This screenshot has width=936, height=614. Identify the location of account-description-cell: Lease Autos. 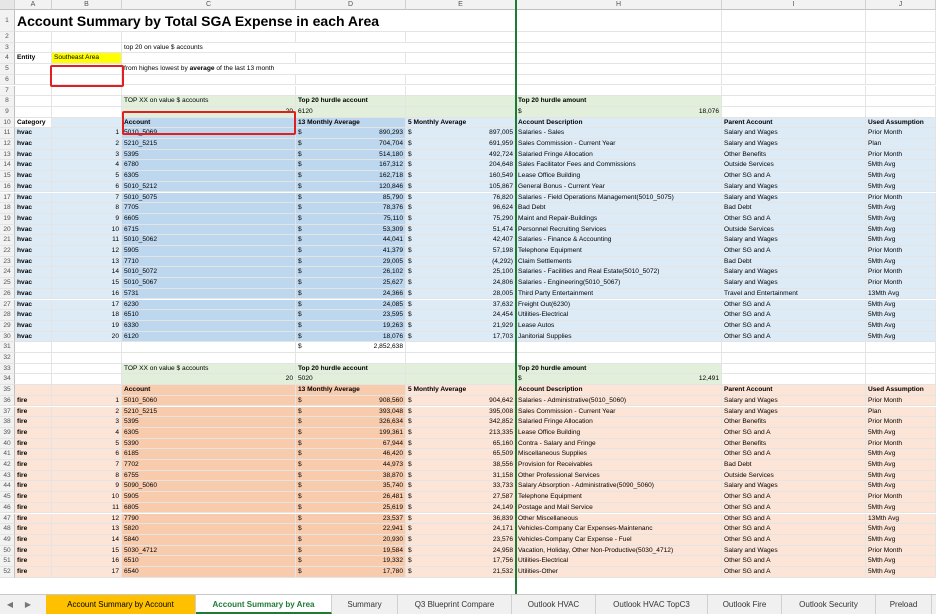
(619, 326).